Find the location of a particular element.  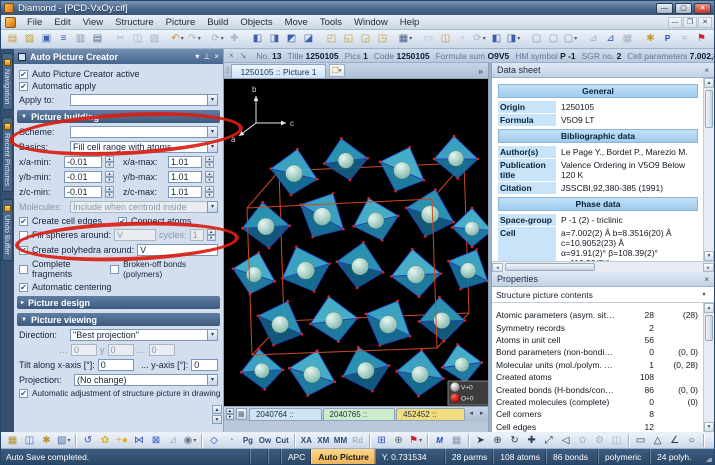

properties-close-icon: × is located at coordinates (706, 279).